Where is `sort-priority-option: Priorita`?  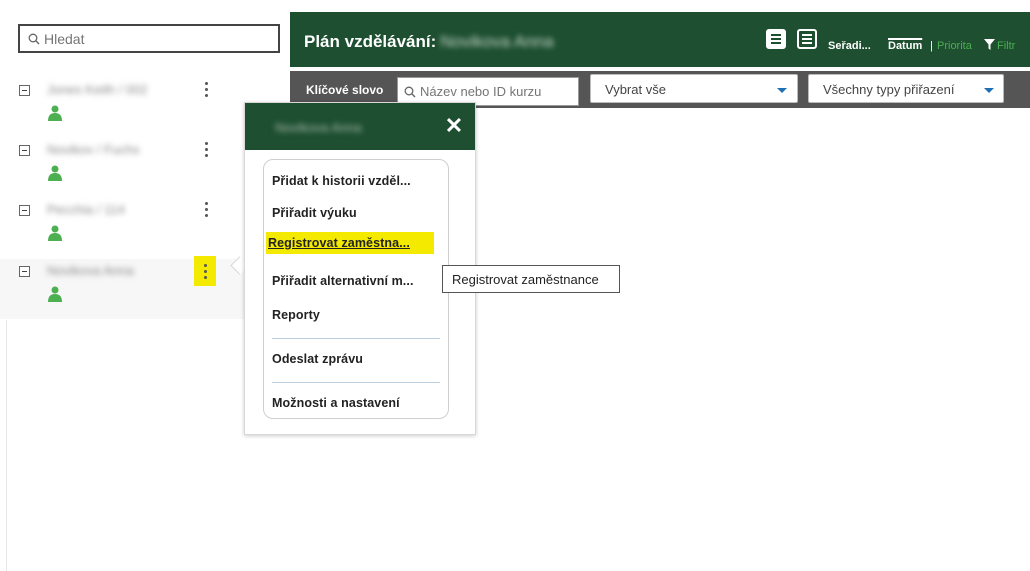 sort-priority-option: Priorita is located at coordinates (954, 46).